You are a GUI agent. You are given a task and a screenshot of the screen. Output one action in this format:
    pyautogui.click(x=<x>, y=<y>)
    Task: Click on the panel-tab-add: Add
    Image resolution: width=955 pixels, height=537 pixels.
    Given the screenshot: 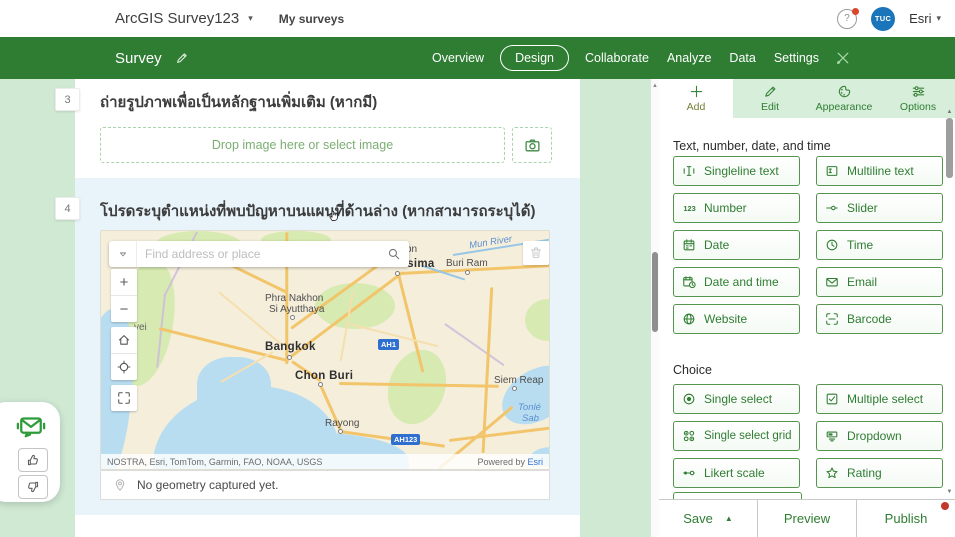 What is the action you would take?
    pyautogui.click(x=696, y=98)
    